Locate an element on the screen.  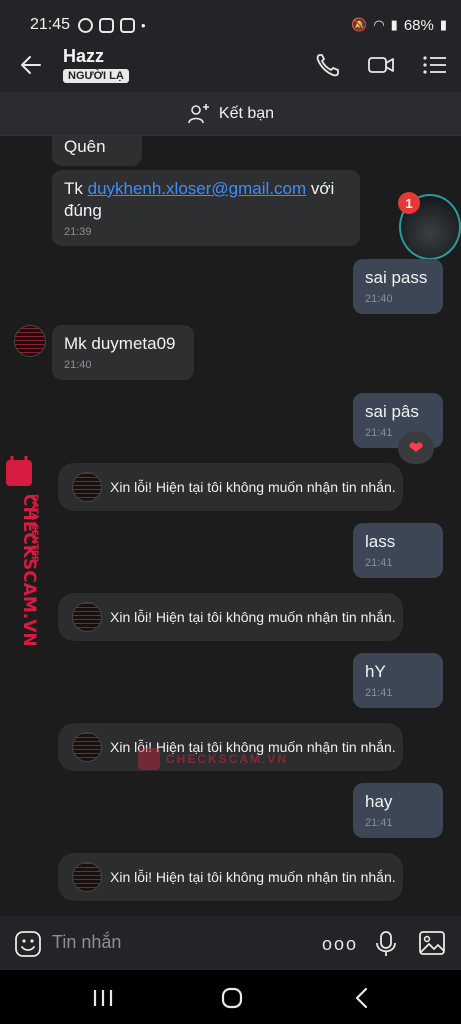
message-composer: Tin nhắn ooo is located at coordinates (230, 943).